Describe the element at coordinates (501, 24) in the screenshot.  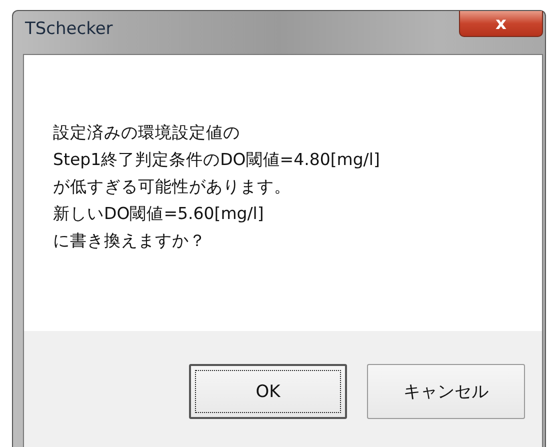
I see `close-button: x` at that location.